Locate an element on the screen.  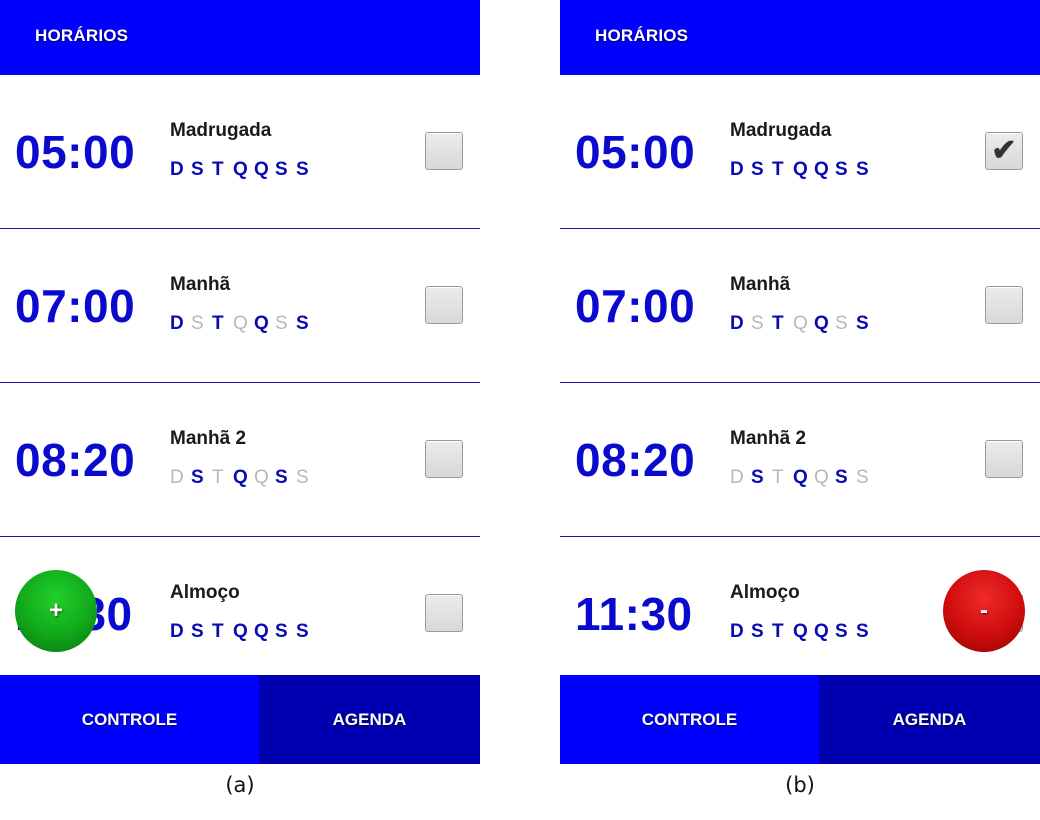
figure-caption-b: (b) is located at coordinates (800, 785).